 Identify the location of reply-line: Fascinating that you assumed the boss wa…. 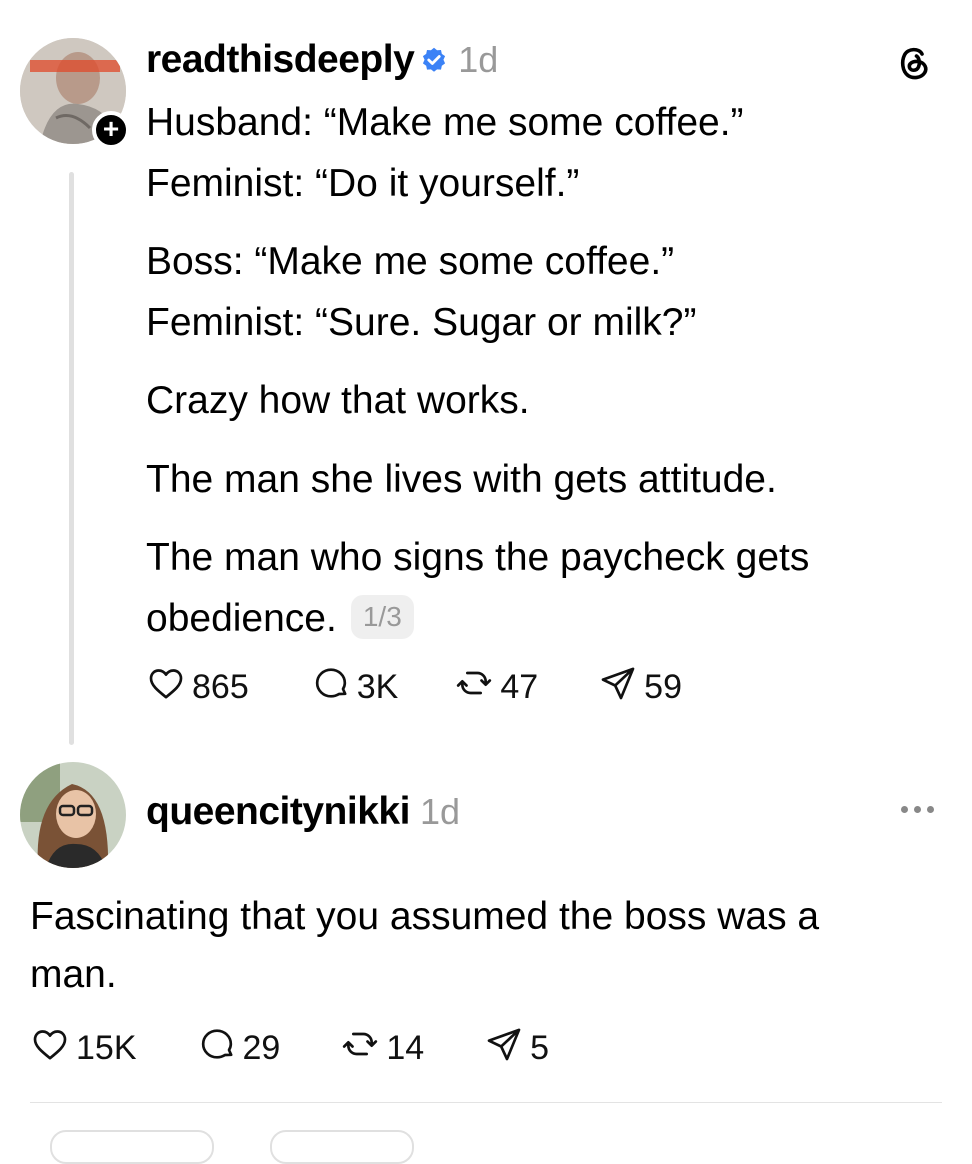
(425, 916).